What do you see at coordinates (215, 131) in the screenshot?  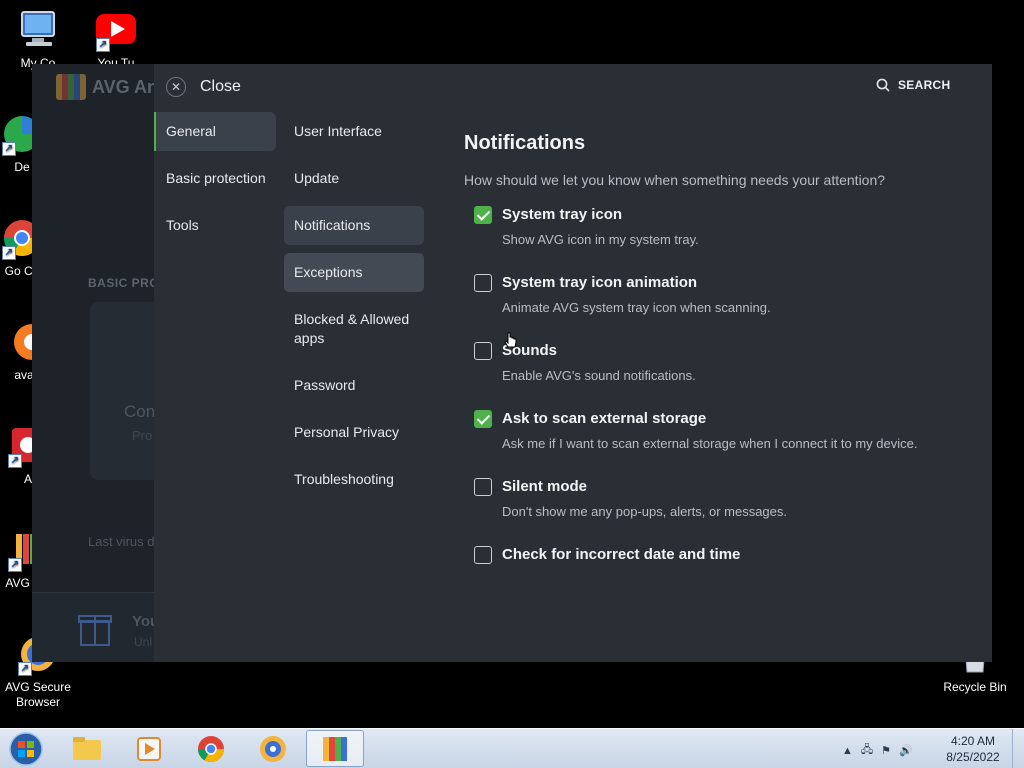 I see `category-general: General` at bounding box center [215, 131].